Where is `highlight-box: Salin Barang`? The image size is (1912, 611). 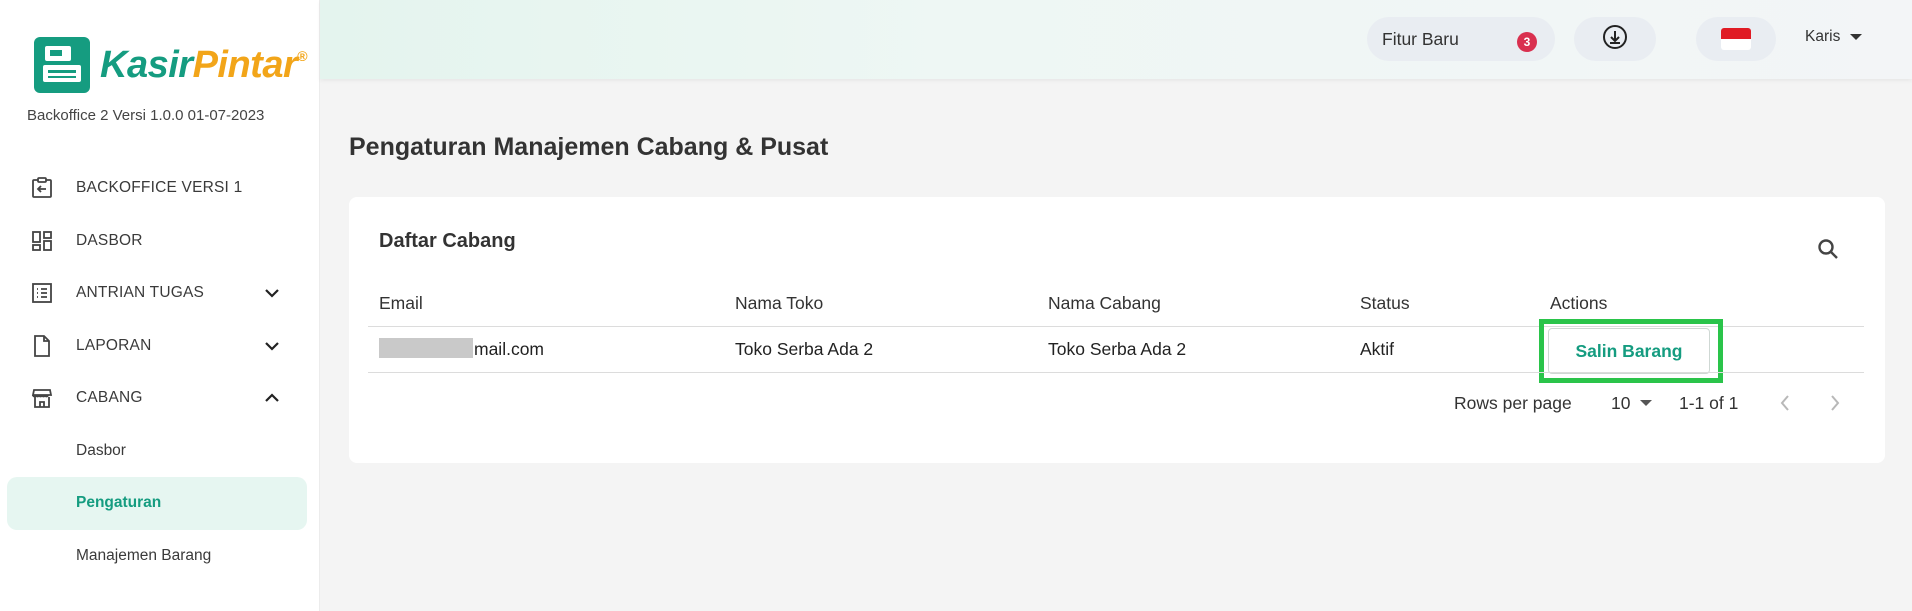
highlight-box: Salin Barang is located at coordinates (1631, 351).